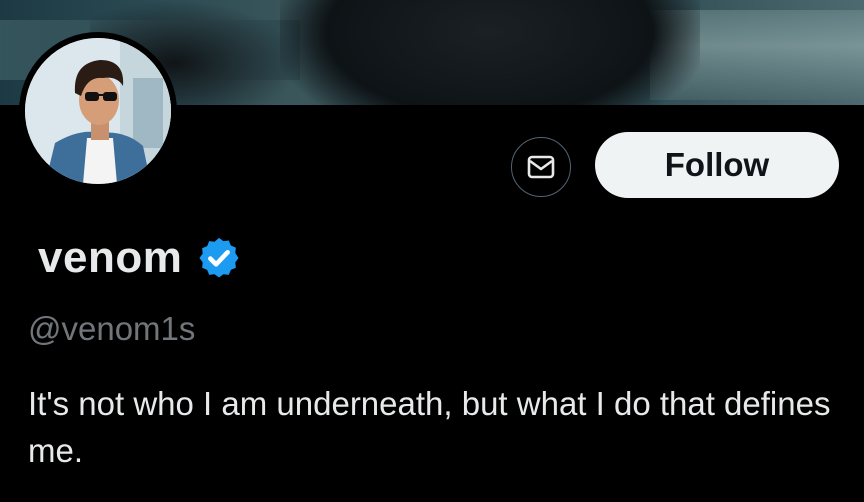  Describe the element at coordinates (717, 165) in the screenshot. I see `follow-button: Follow` at that location.